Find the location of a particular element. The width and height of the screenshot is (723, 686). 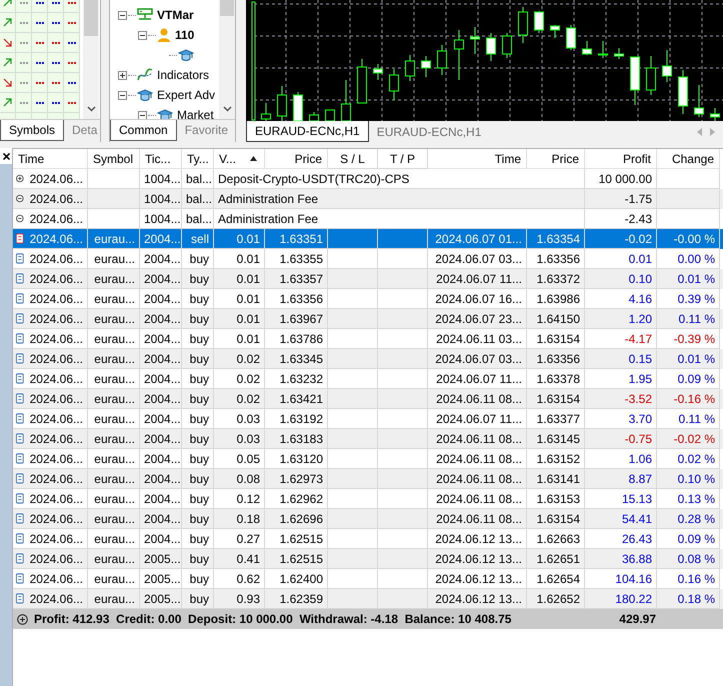

expand-icon is located at coordinates (122, 75).